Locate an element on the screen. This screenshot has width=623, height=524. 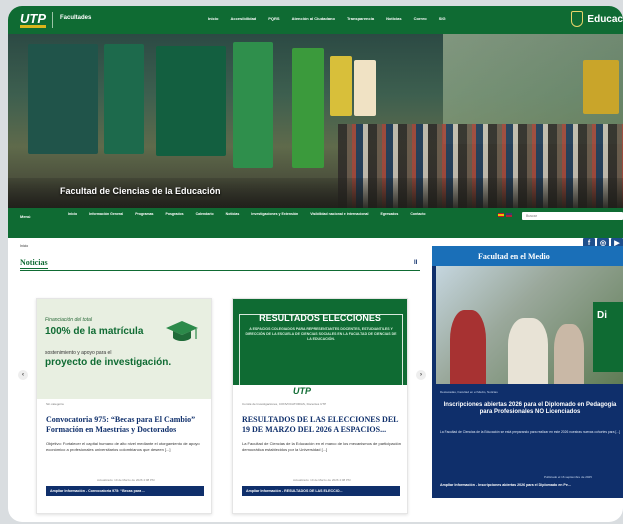
top-nav-transparencia: Transparencia is located at coordinates (360, 18).